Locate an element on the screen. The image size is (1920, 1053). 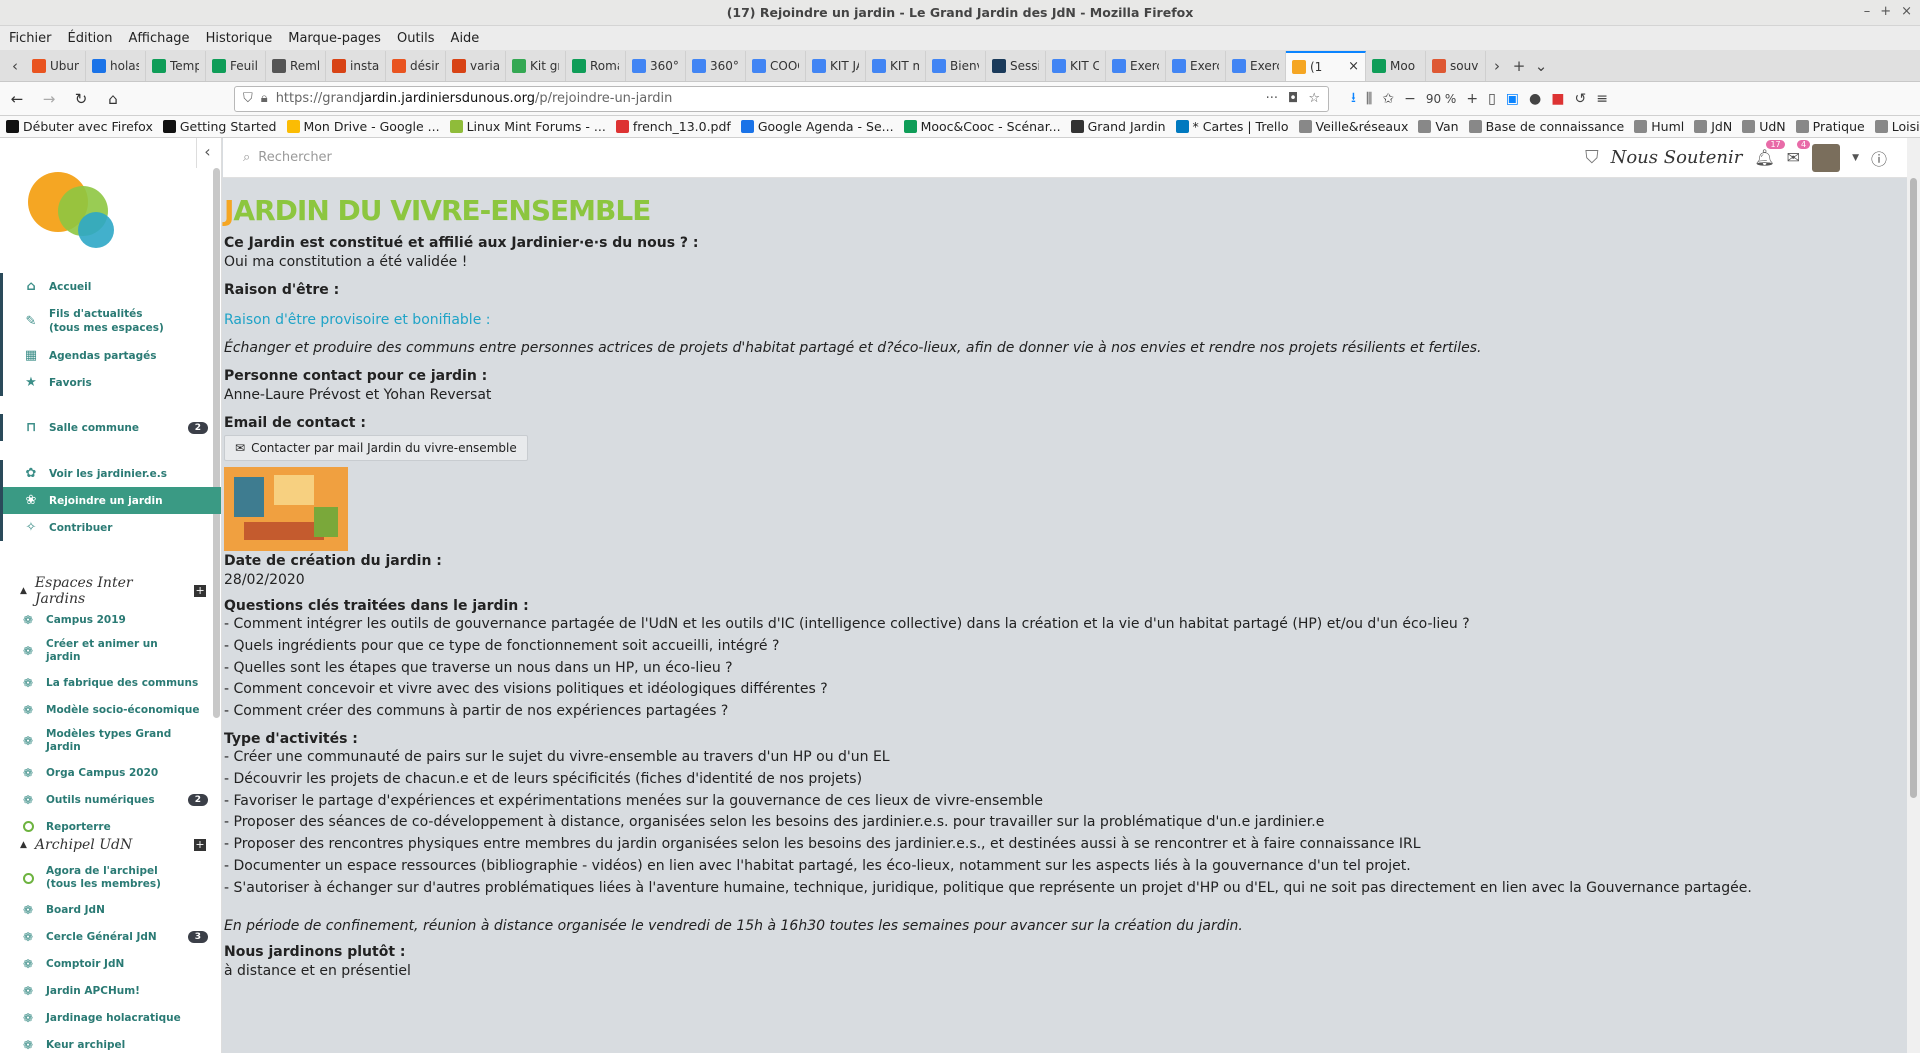
bookmark-item: * Cartes | Trello is located at coordinates (1232, 126).